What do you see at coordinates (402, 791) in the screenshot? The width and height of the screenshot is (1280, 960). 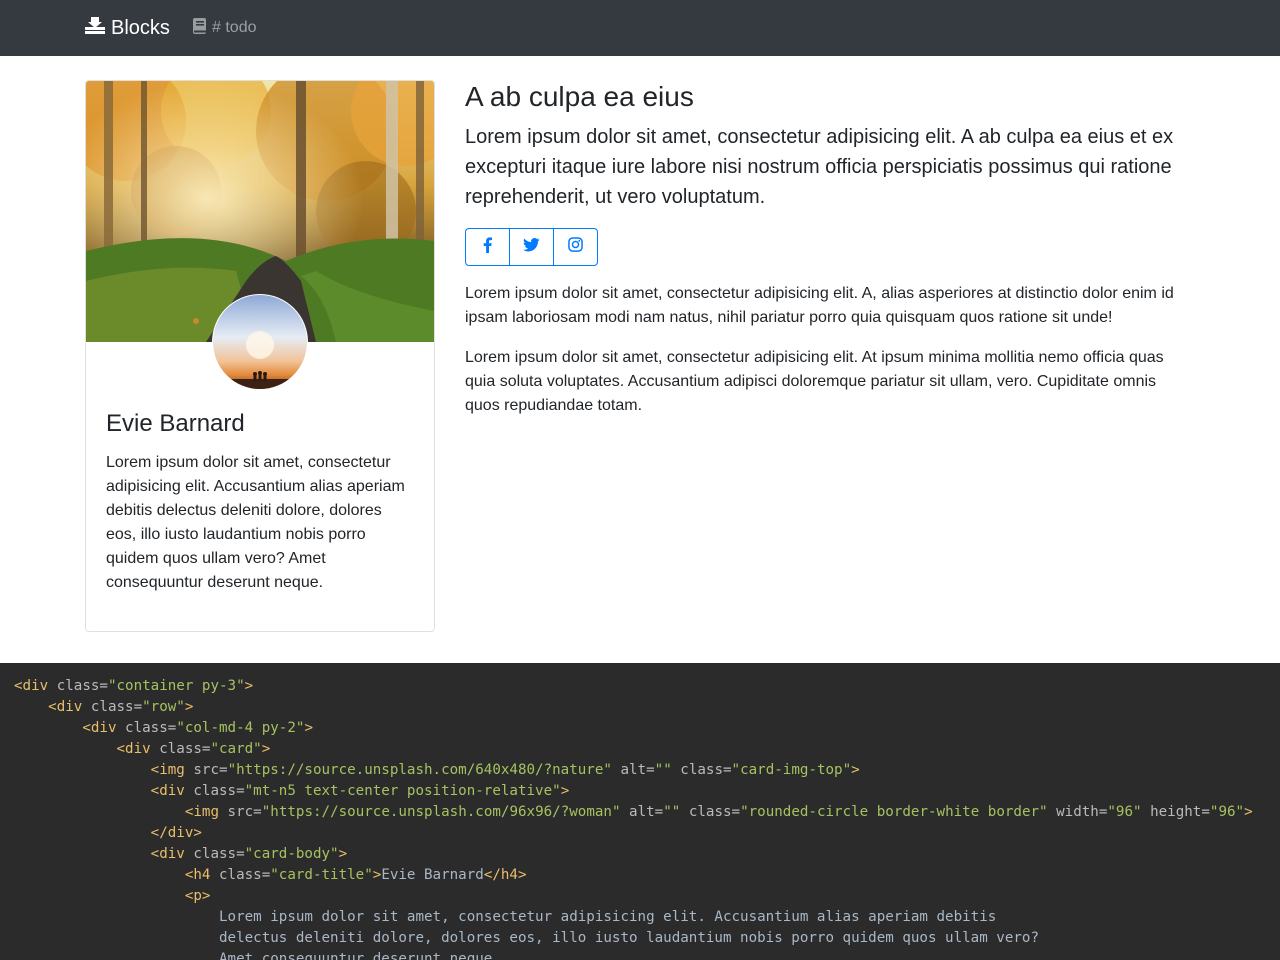 I see `code-token: "mt-n5 text-center position-relative"` at bounding box center [402, 791].